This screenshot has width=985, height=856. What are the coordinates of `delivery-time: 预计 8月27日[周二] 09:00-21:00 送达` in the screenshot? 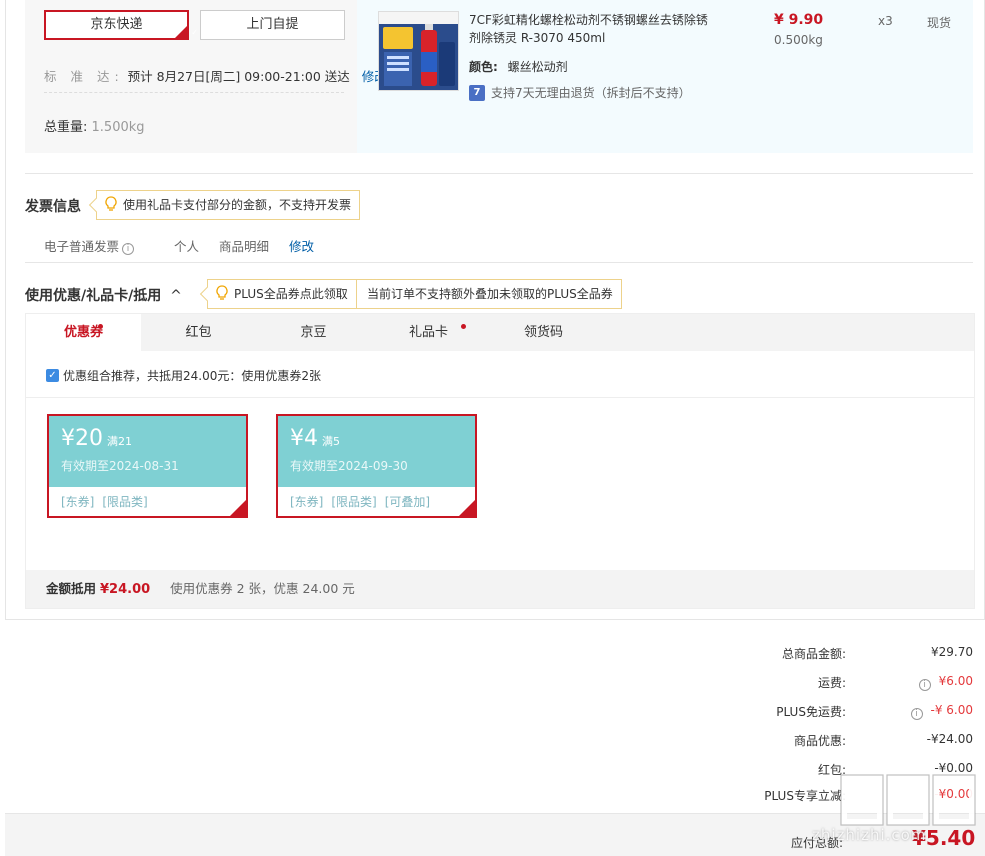 It's located at (238, 76).